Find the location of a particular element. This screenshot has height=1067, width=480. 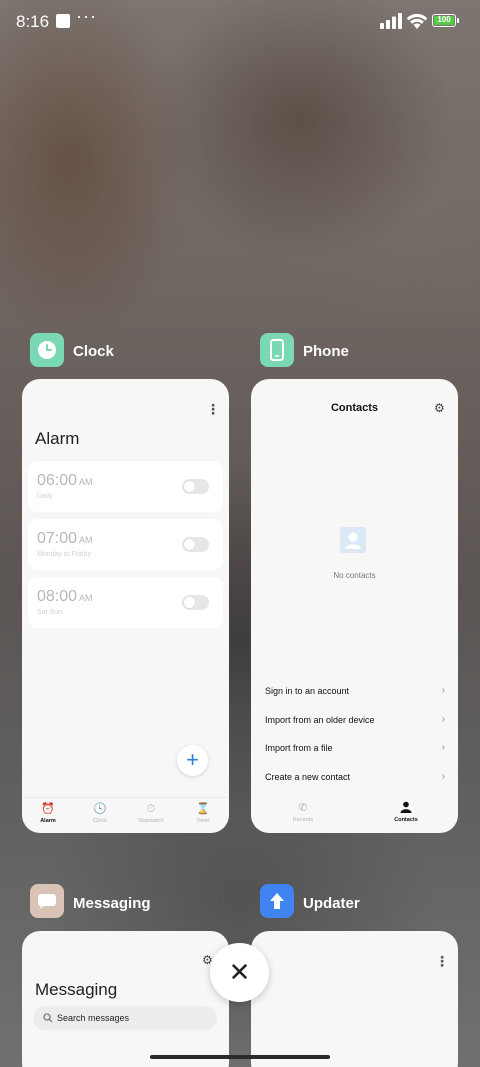

alarm-item: 06:00 AM Daily is located at coordinates (125, 486).